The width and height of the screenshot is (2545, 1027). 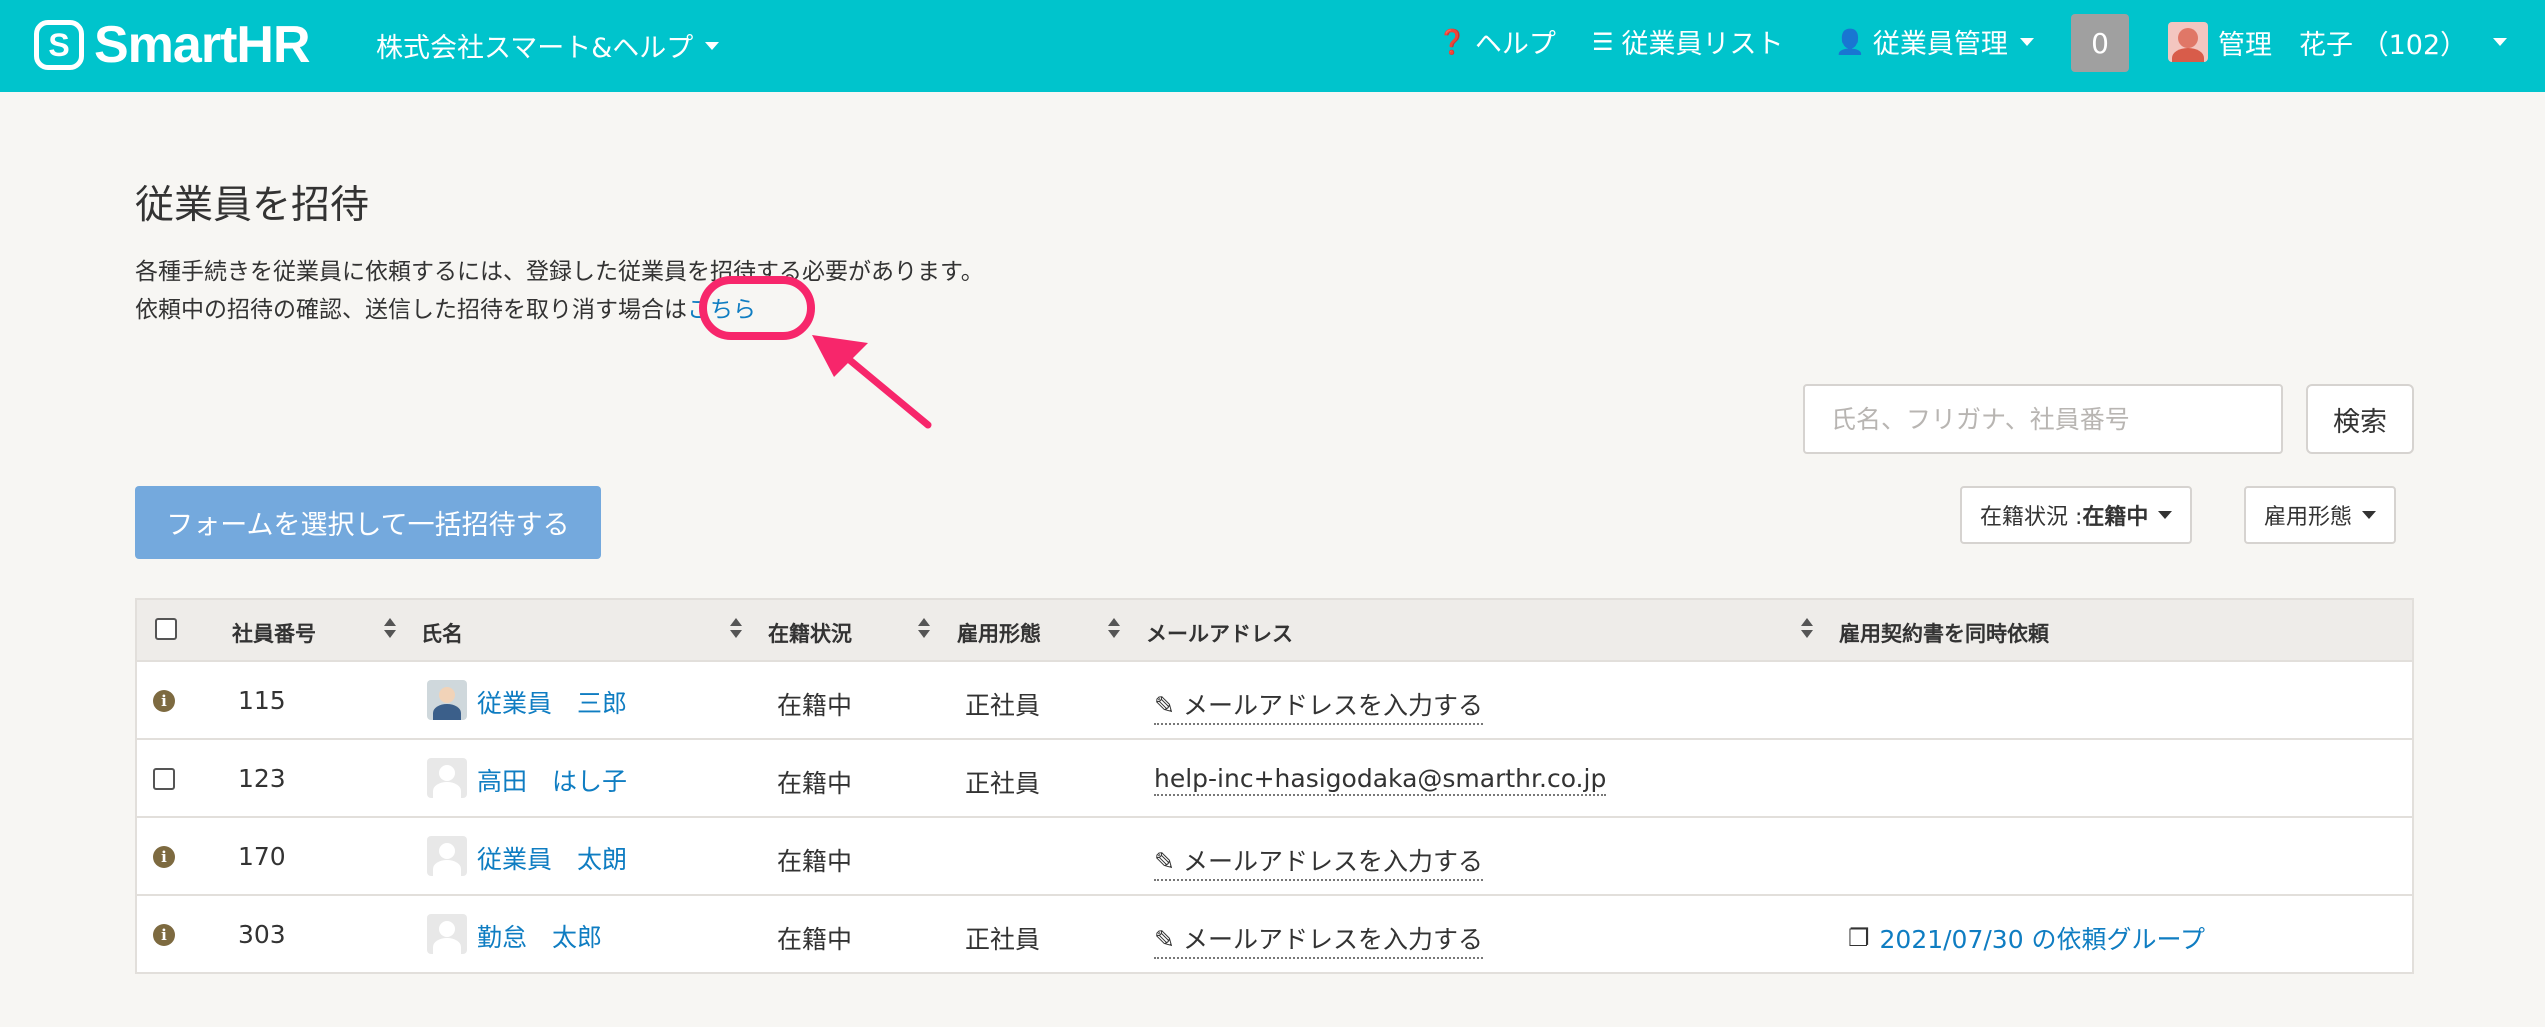 What do you see at coordinates (262, 934) in the screenshot?
I see `employee-number: 303` at bounding box center [262, 934].